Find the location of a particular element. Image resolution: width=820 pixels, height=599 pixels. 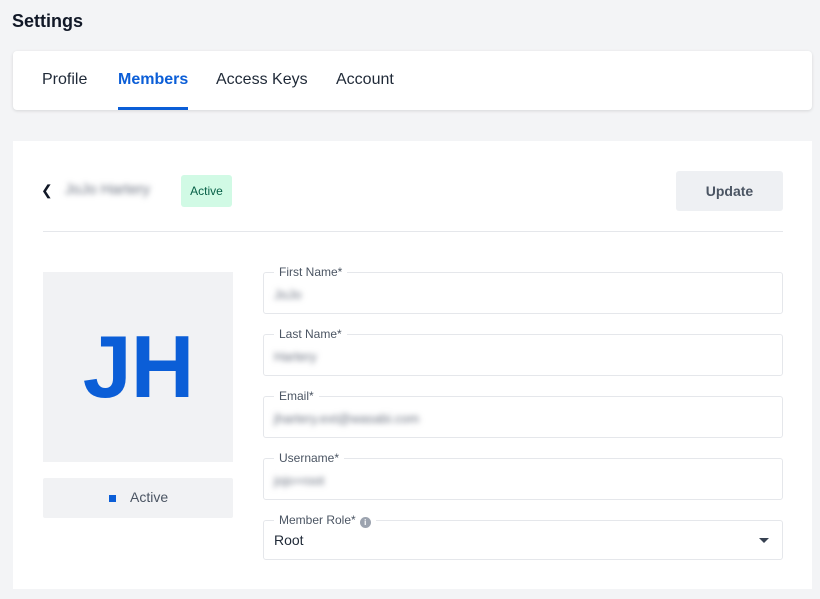

last-name-field: Last Name* Hartery is located at coordinates (523, 351).